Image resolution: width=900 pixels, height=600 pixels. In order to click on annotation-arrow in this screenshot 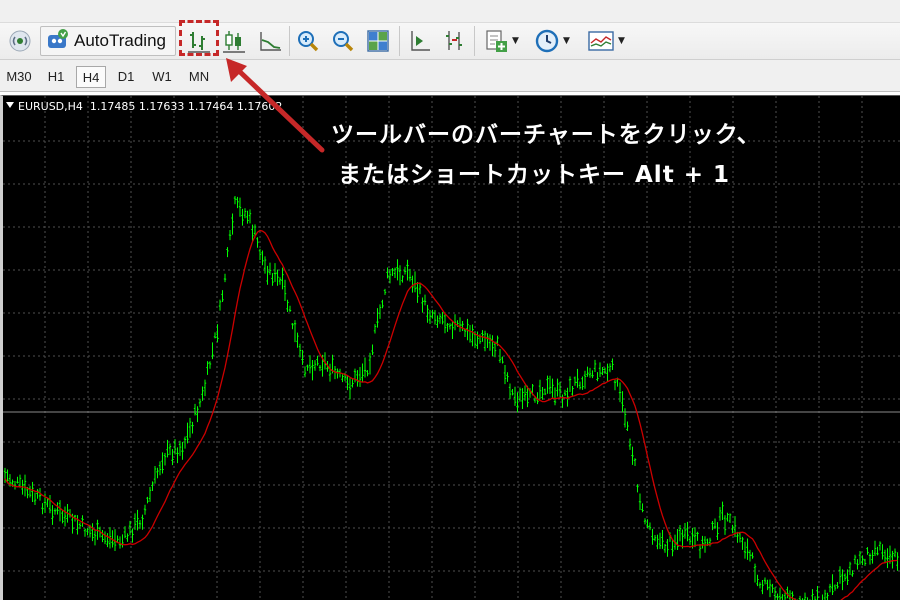, I will do `click(275, 105)`.